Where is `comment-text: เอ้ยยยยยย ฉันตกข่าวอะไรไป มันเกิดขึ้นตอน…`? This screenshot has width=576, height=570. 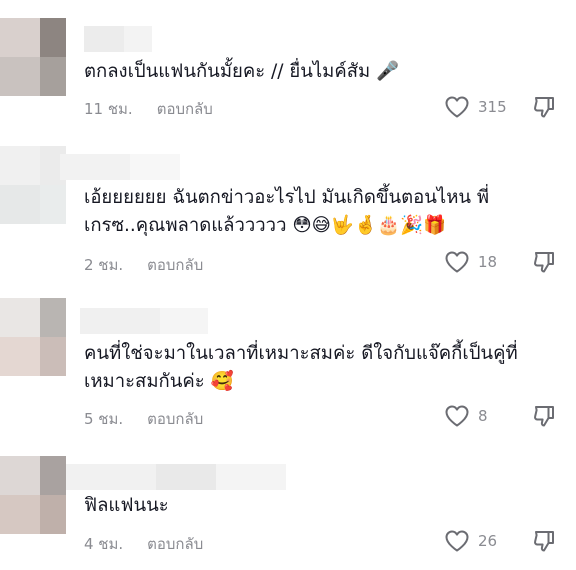 comment-text: เอ้ยยยยยย ฉันตกข่าวอะไรไป มันเกิดขึ้นตอน… is located at coordinates (287, 211).